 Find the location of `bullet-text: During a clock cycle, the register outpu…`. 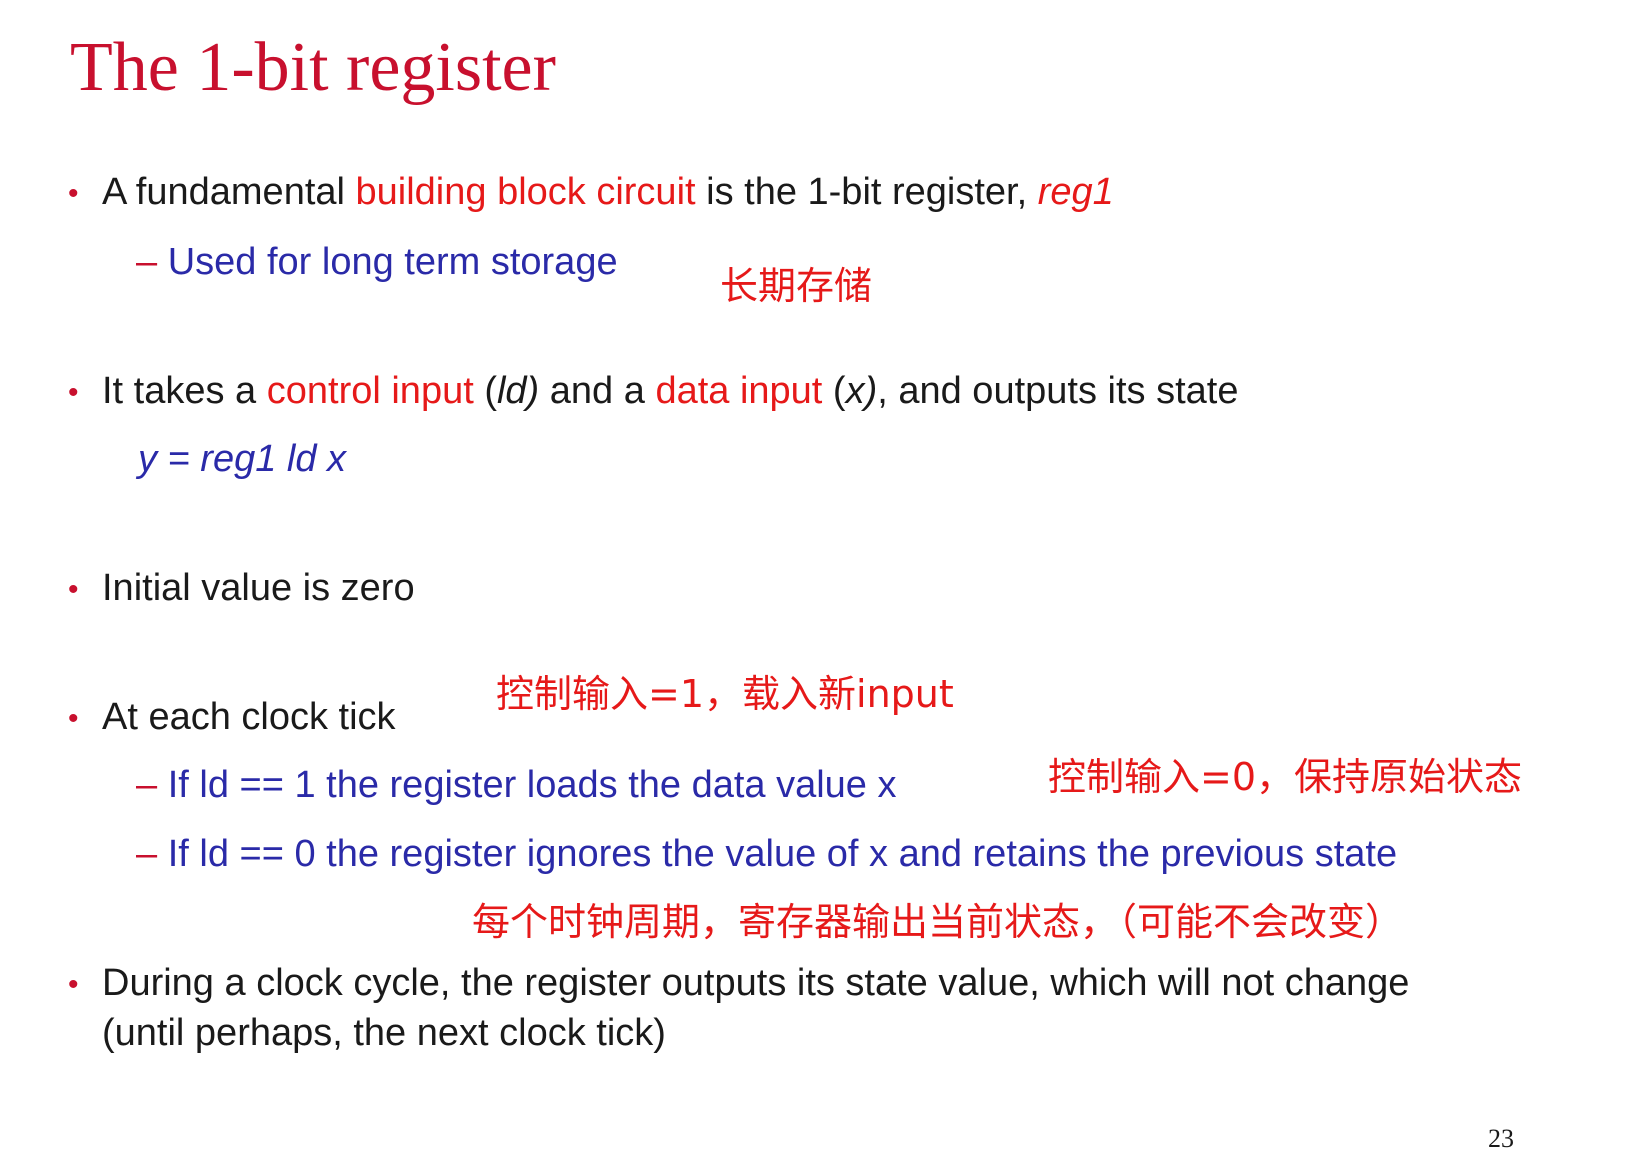

bullet-text: During a clock cycle, the register outpu… is located at coordinates (756, 983).